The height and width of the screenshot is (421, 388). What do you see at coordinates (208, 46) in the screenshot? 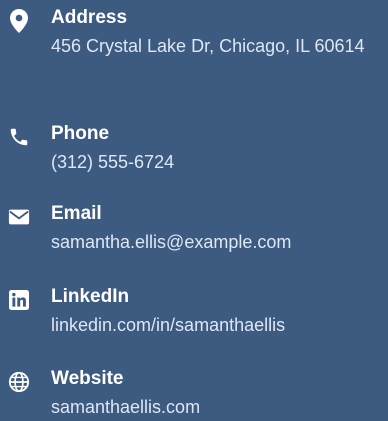
I see `address-value: 456 Crystal Lake Dr, Chicago, IL 60614` at bounding box center [208, 46].